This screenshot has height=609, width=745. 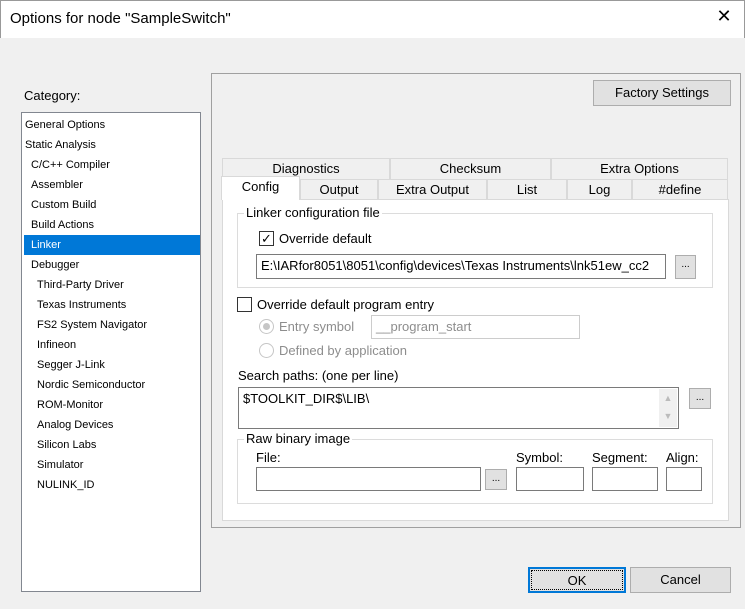 I want to click on factory-settings-button: Factory Settings, so click(x=662, y=93).